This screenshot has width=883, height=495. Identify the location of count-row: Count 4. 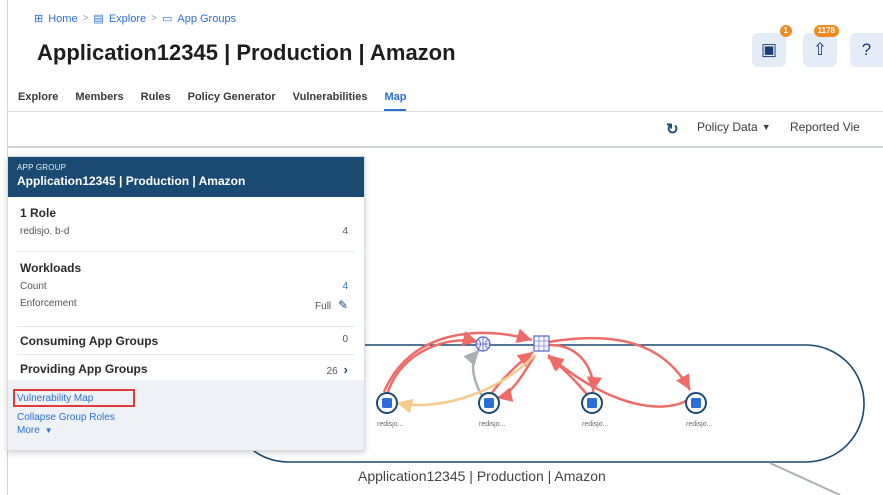
(184, 286).